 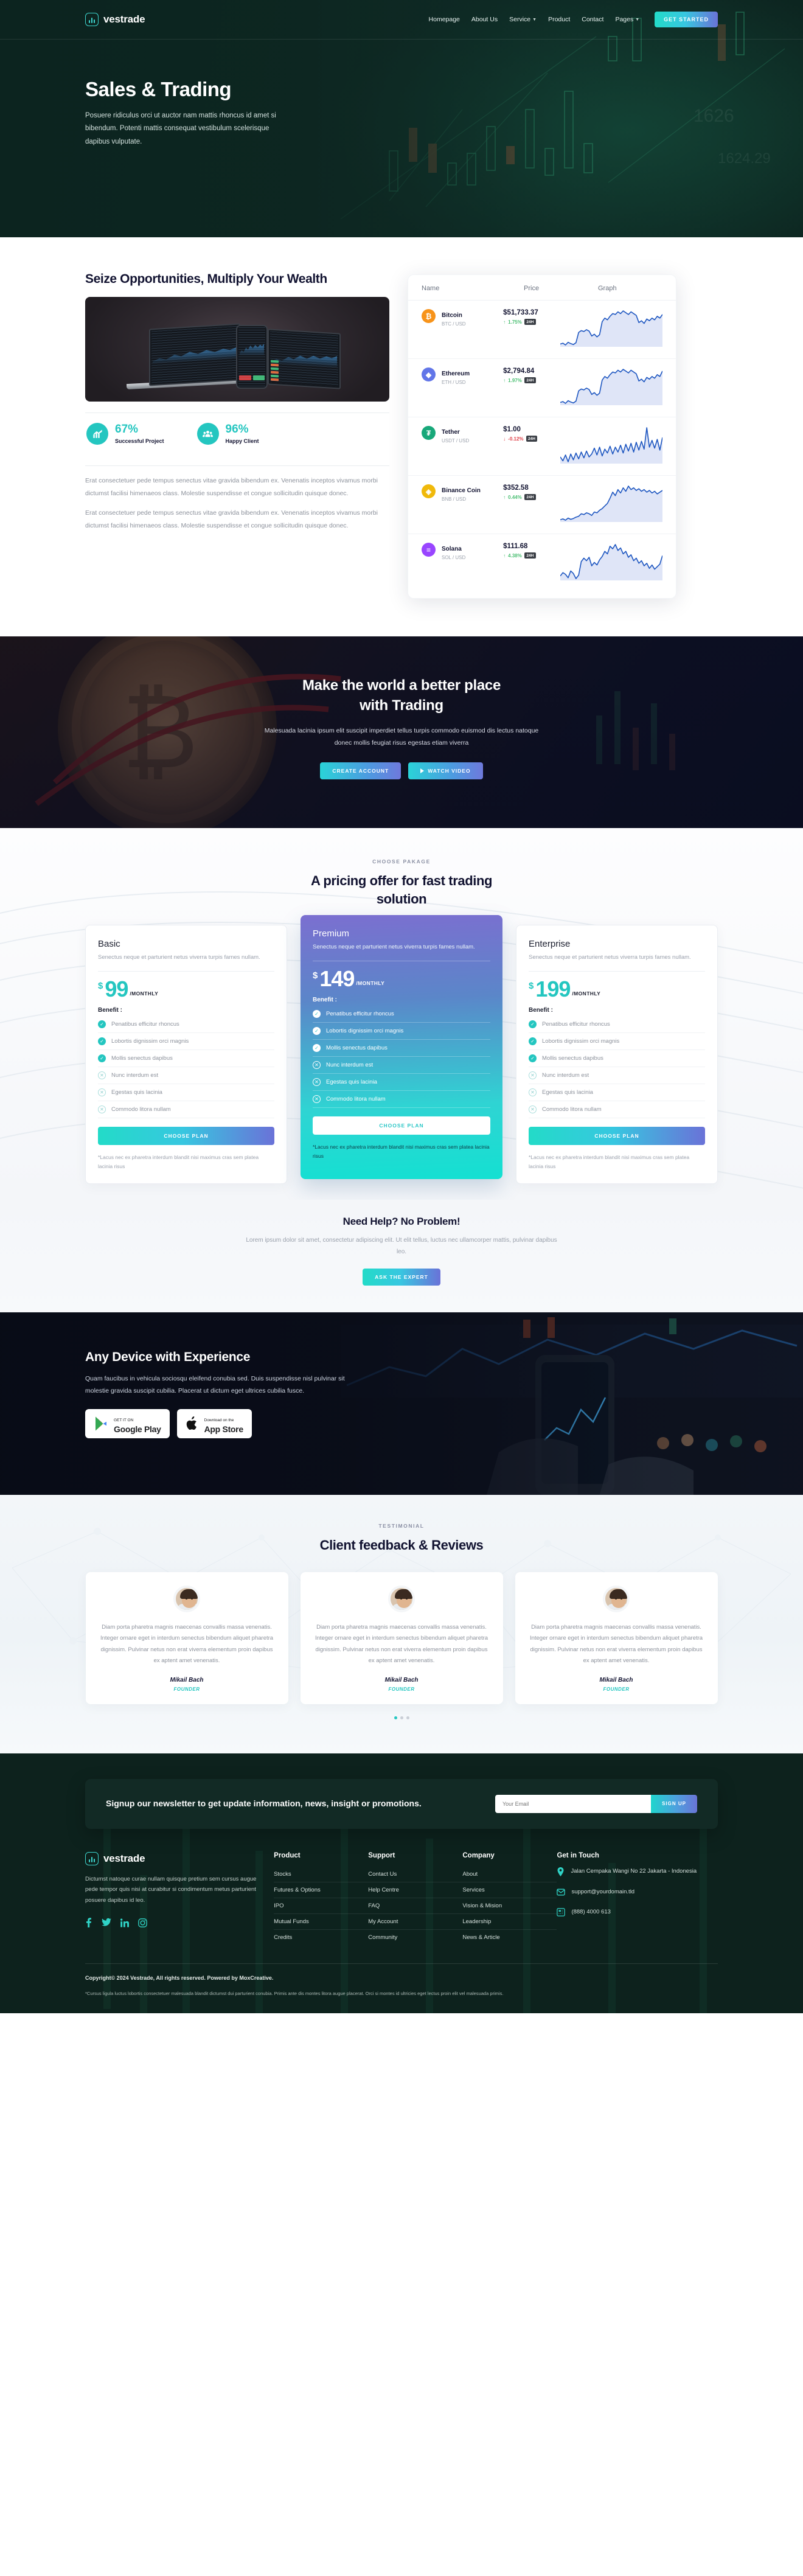 I want to click on cross-circle-icon: ✕, so click(x=102, y=1092).